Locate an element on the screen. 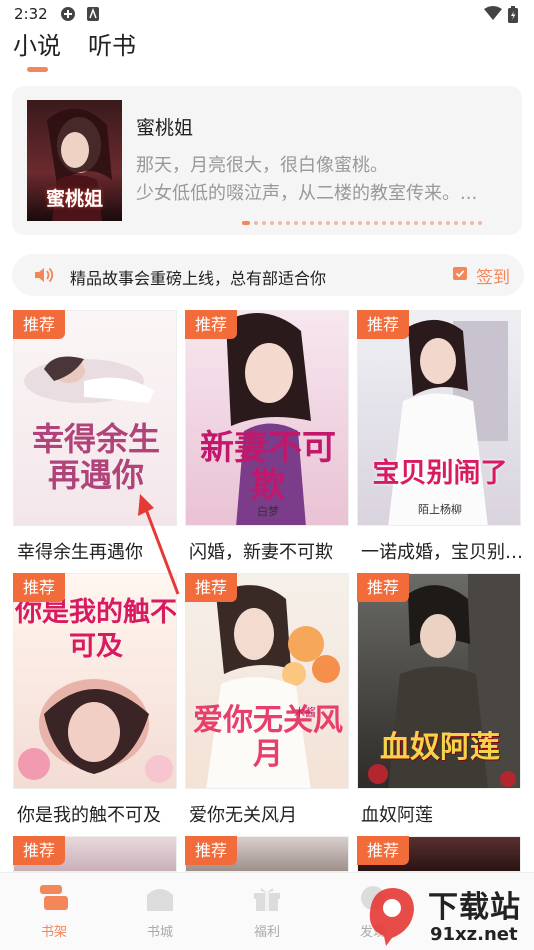  nav-bookstore: 书城 is located at coordinates (160, 911).